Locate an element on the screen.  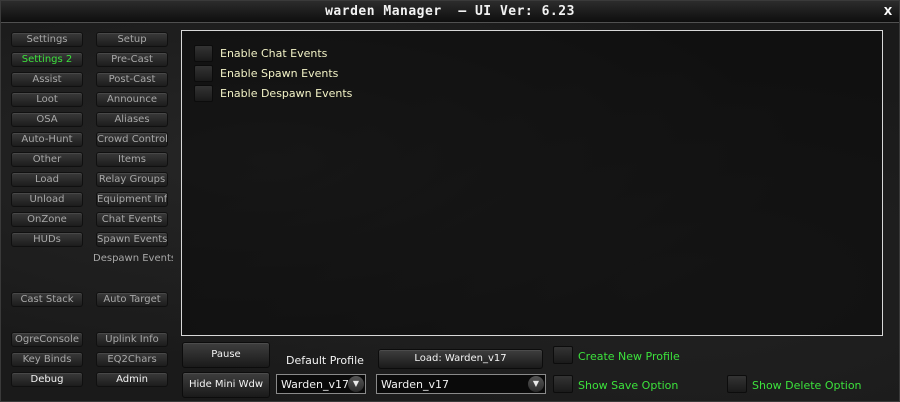
default-profile-label: Default Profile is located at coordinates (325, 360).